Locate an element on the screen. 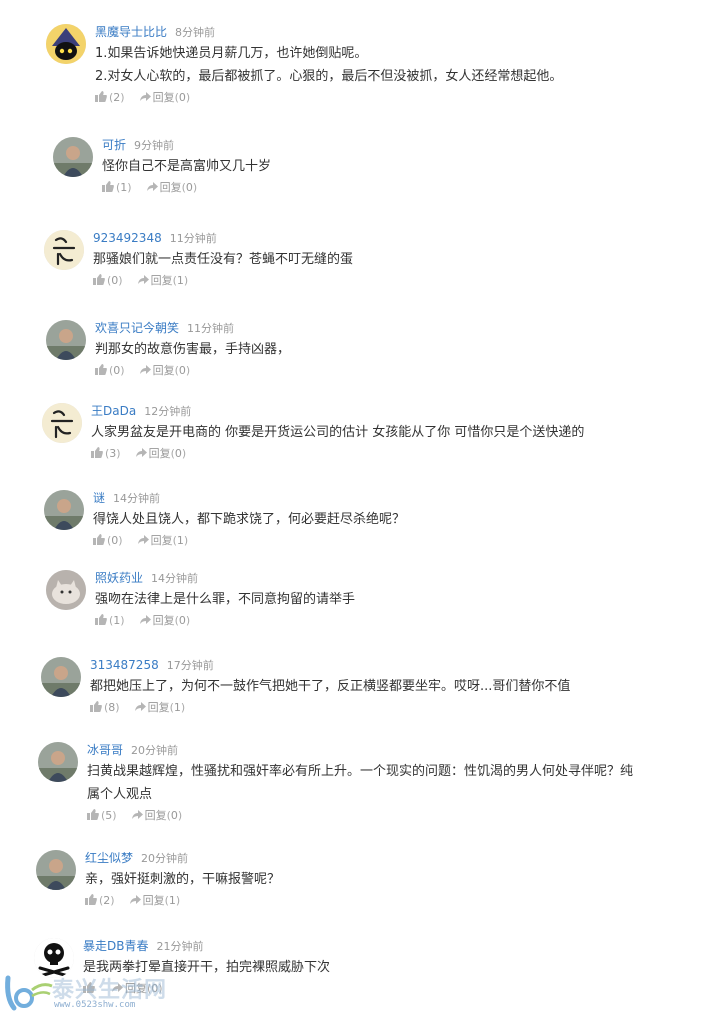 The width and height of the screenshot is (720, 1020). comment-text: 得饶人处且饶人，都下跪求饶了，何必要赶尽杀绝呢？ is located at coordinates (391, 519).